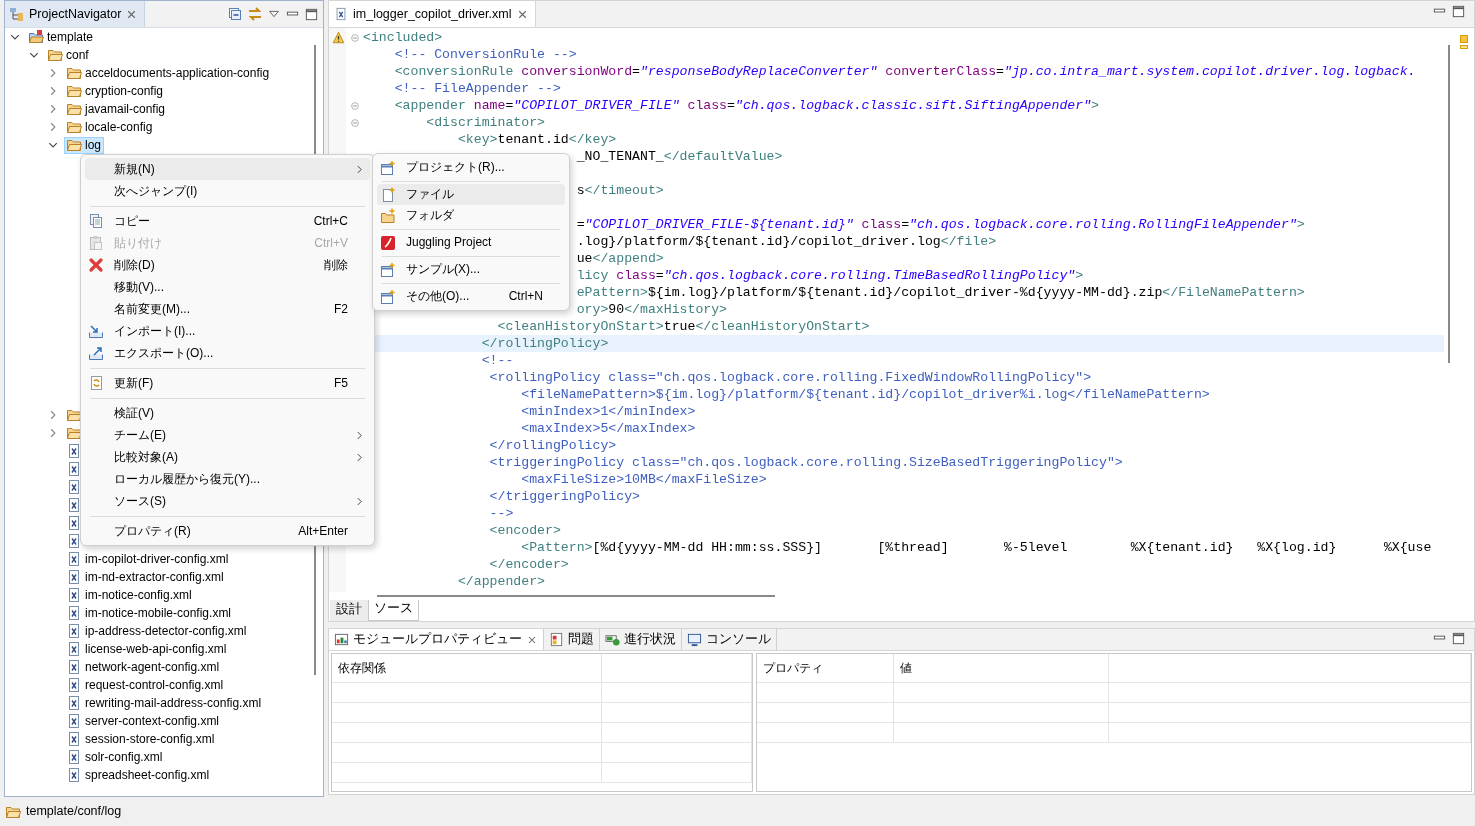  What do you see at coordinates (525, 530) in the screenshot?
I see `code-line: <encoder>` at bounding box center [525, 530].